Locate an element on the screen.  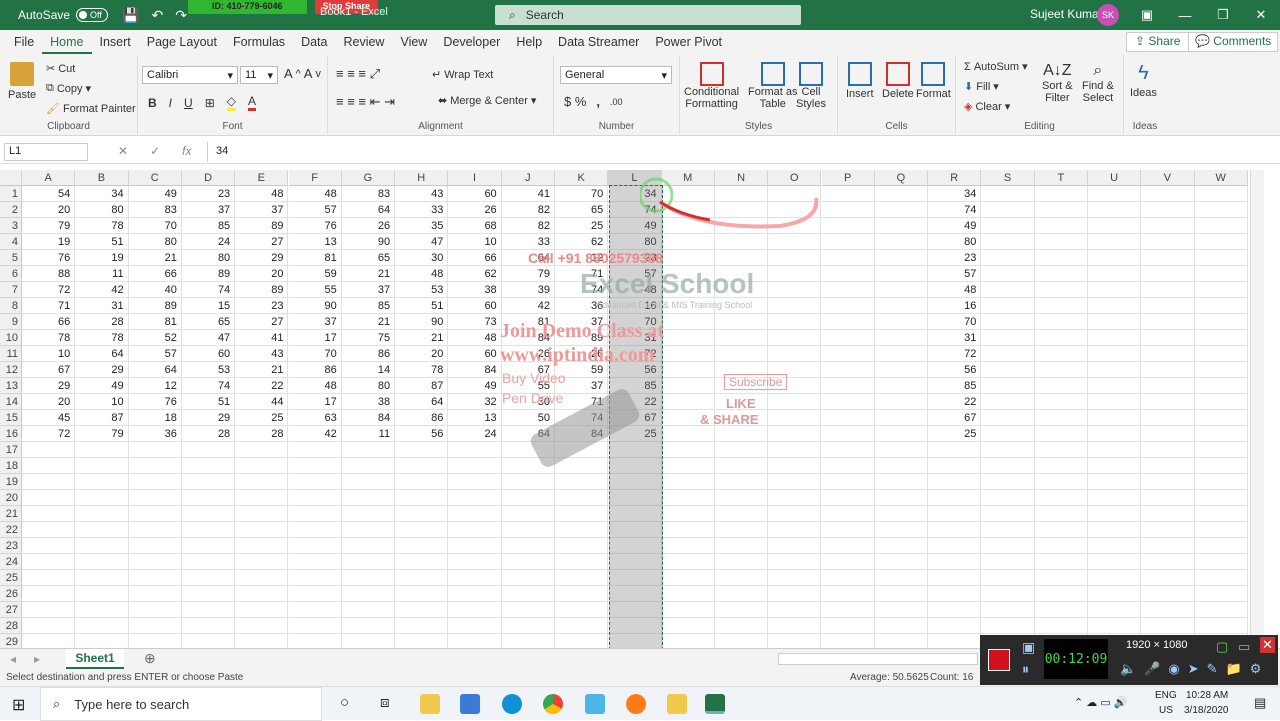
row-header-14: 14 is located at coordinates (11, 402).